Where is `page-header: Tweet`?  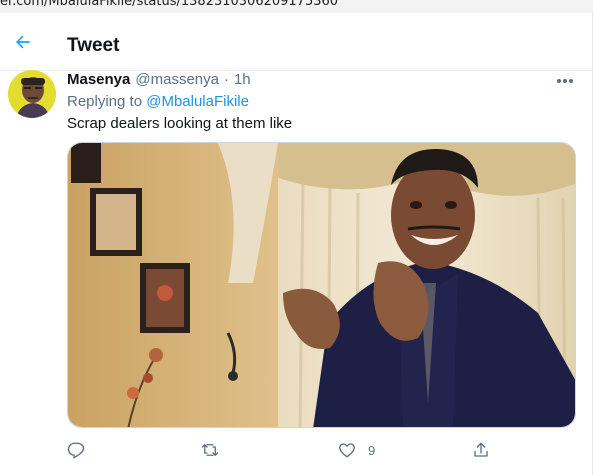 page-header: Tweet is located at coordinates (296, 42).